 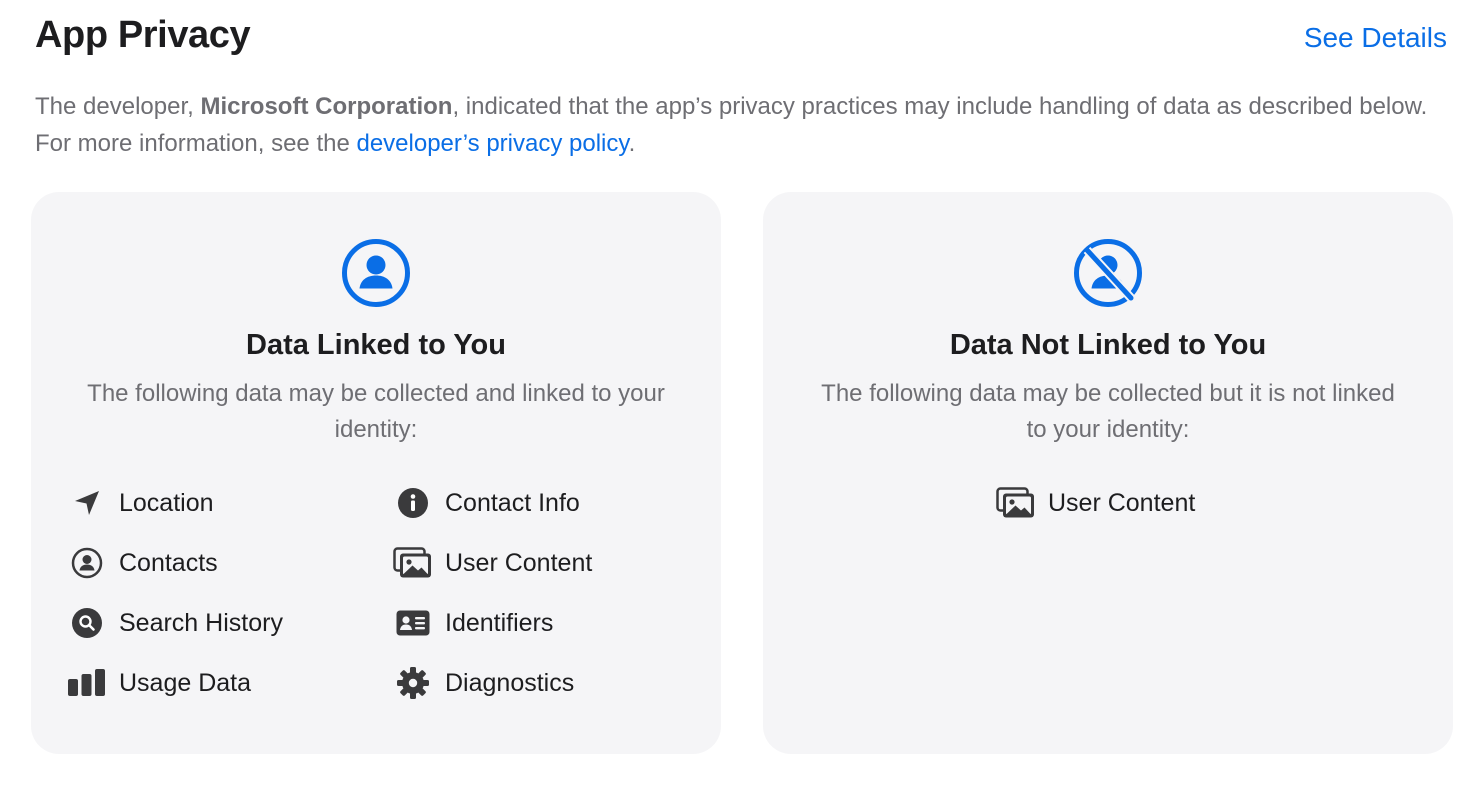 I want to click on data-linked-item-search-history: Search History, so click(x=175, y=623).